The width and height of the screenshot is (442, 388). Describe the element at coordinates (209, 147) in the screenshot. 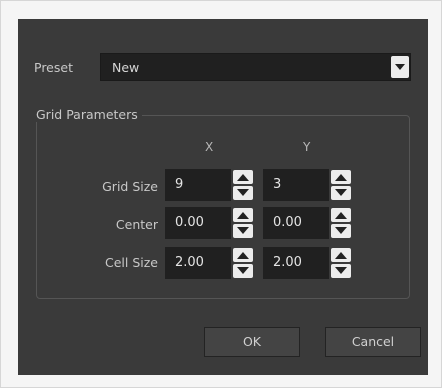

I see `column-header-x: X` at that location.